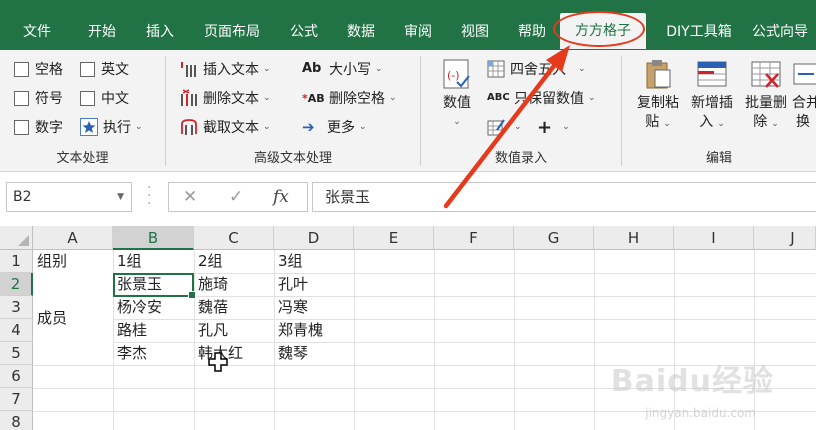 The width and height of the screenshot is (816, 430). I want to click on delete-space-button: *AB 删除空格 ⌄, so click(349, 98).